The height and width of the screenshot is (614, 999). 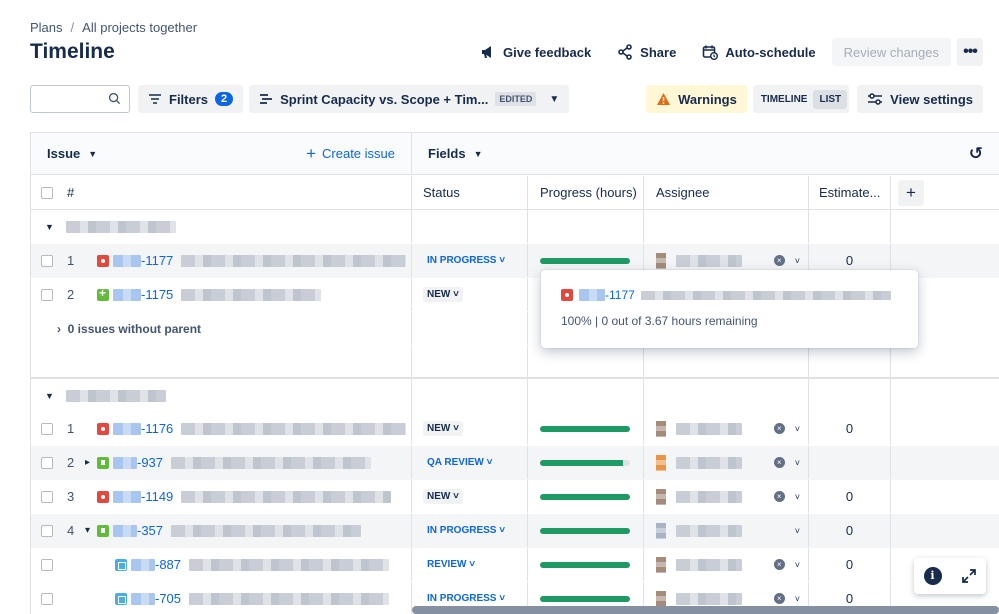 What do you see at coordinates (830, 99) in the screenshot?
I see `list-mode-tab: LIST` at bounding box center [830, 99].